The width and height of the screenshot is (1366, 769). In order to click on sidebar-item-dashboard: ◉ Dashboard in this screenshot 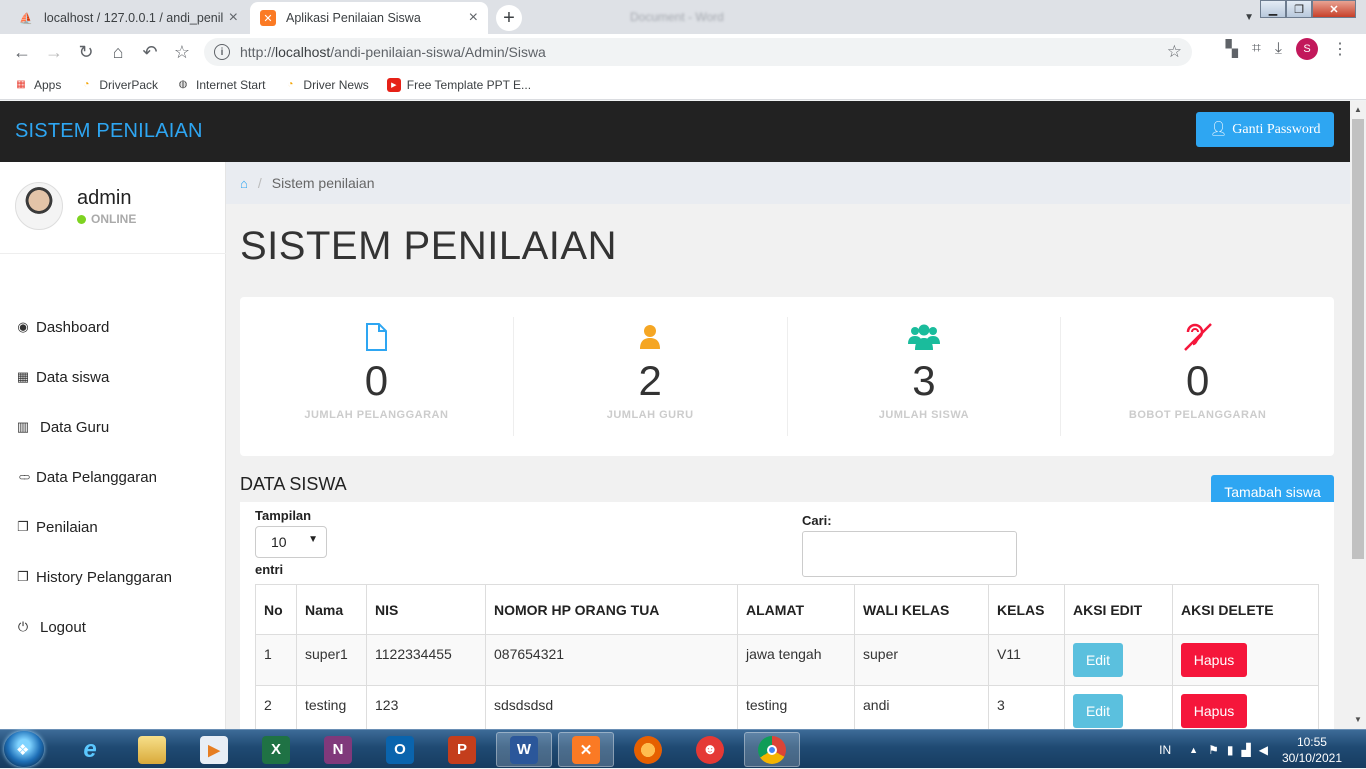, I will do `click(113, 327)`.